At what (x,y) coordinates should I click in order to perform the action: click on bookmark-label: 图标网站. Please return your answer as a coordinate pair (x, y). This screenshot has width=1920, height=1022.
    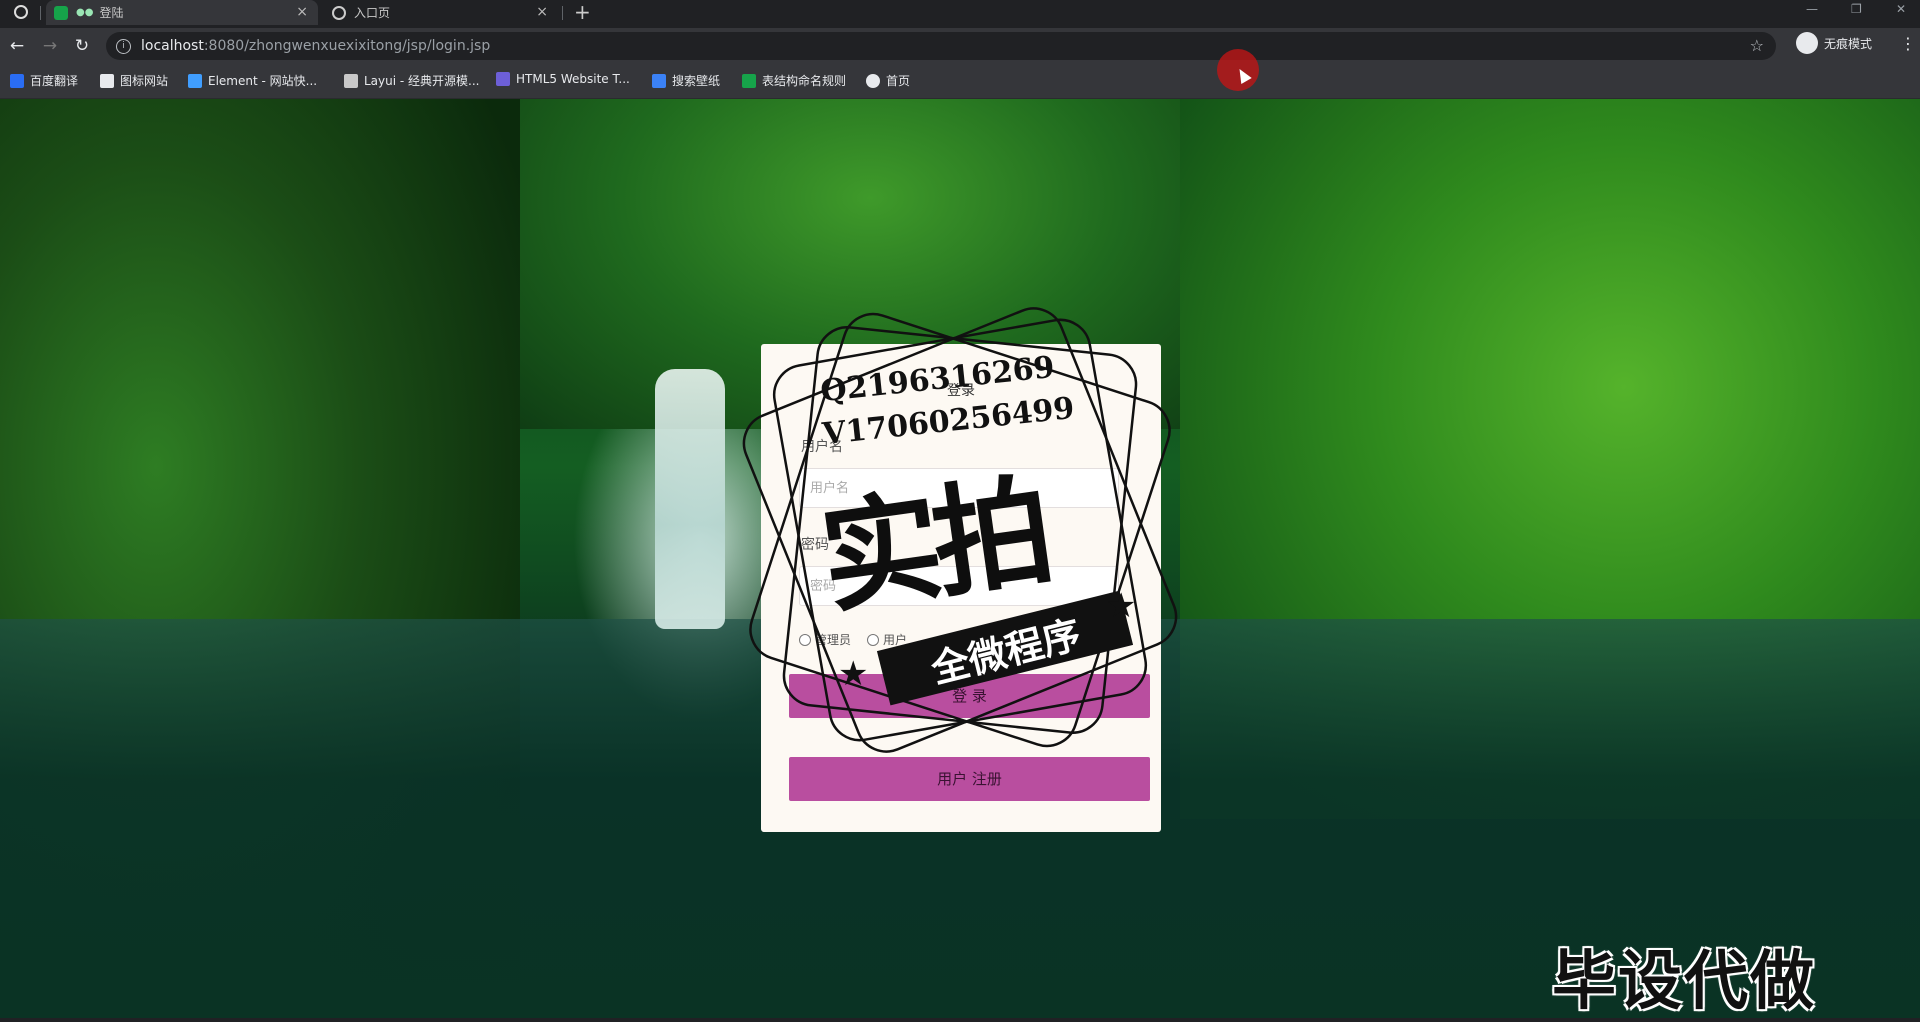
    Looking at the image, I should click on (144, 81).